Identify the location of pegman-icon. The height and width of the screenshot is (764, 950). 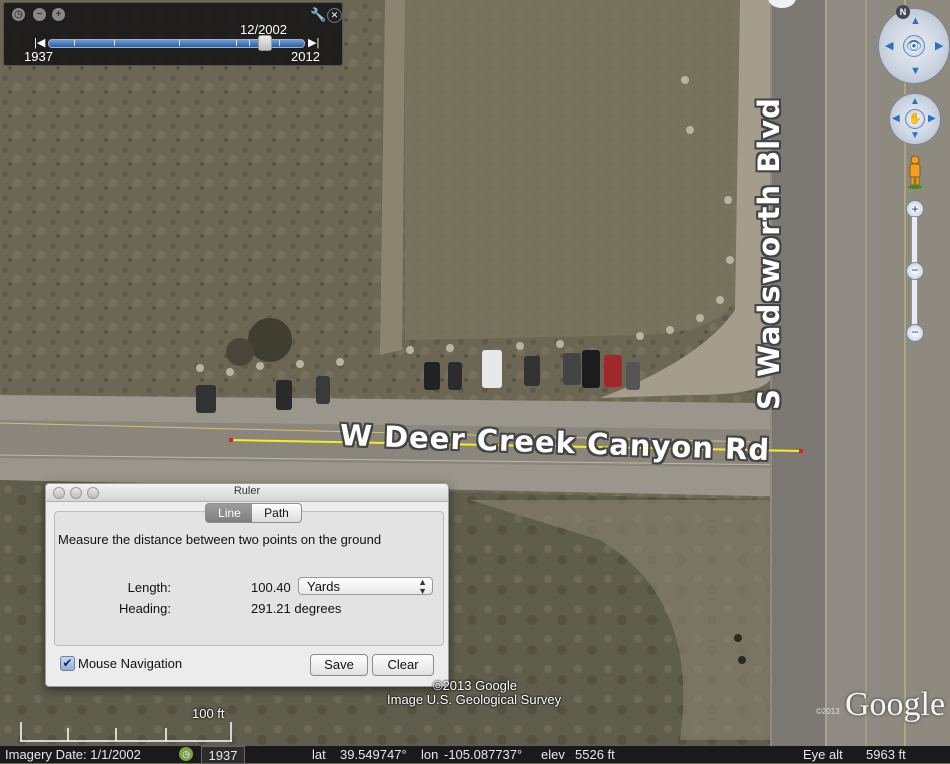
(915, 172).